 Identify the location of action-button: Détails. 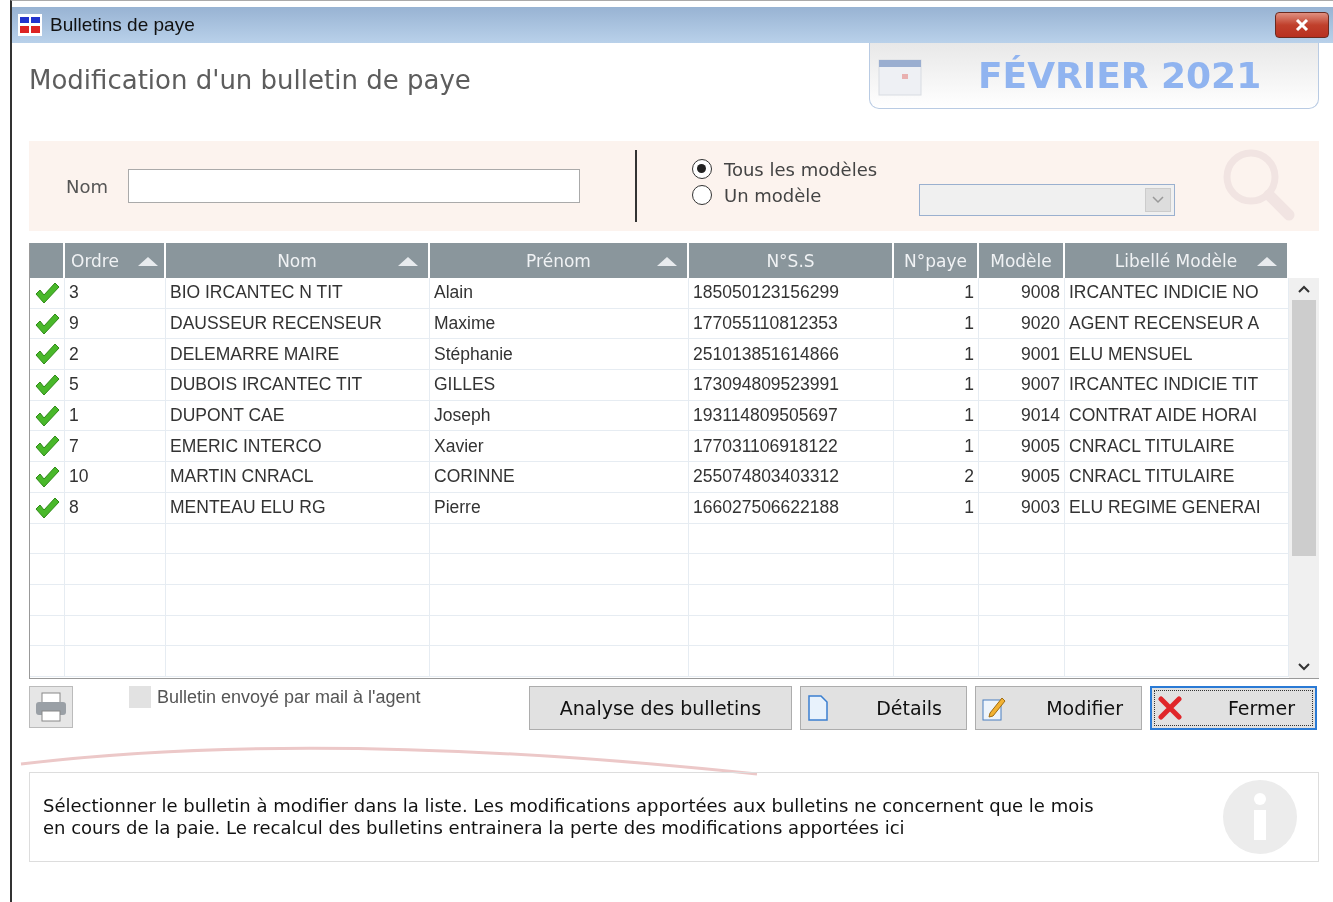
(883, 708).